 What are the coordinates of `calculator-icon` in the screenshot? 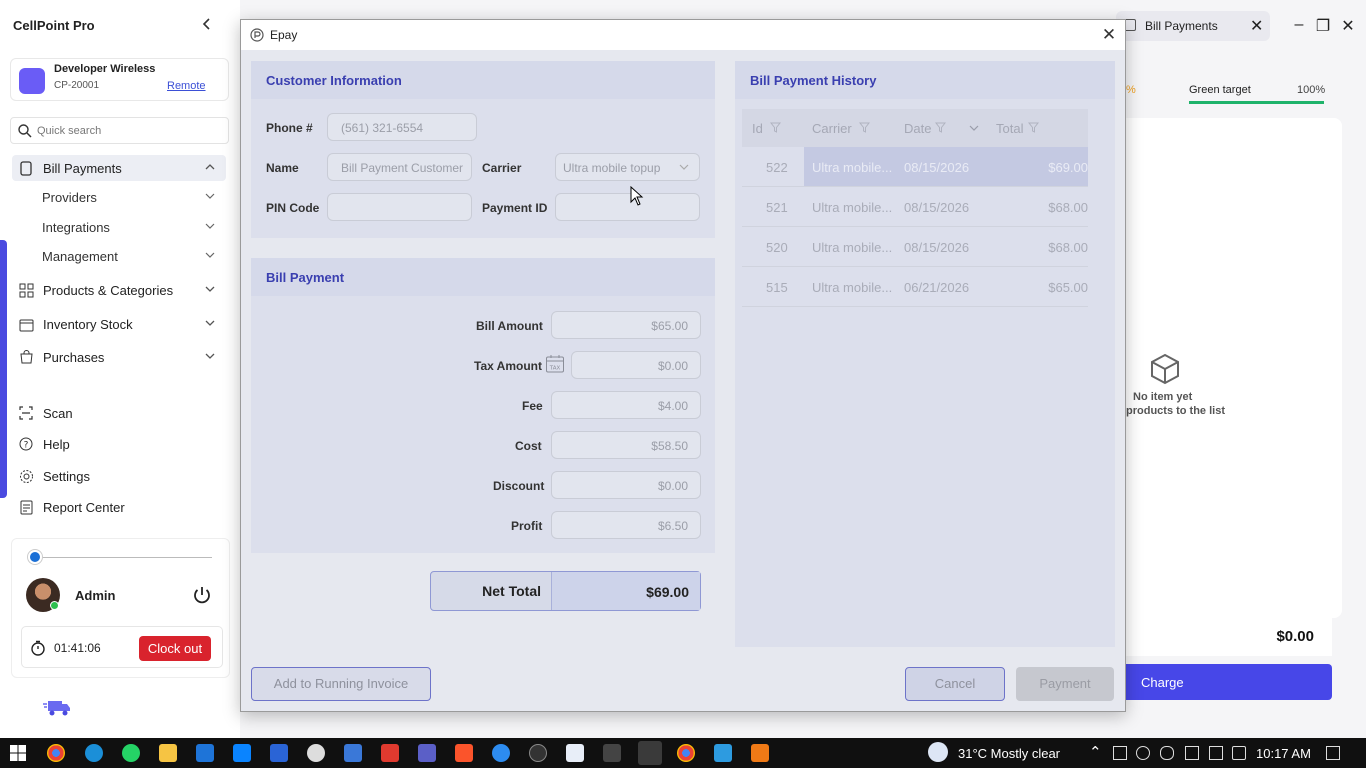 It's located at (612, 753).